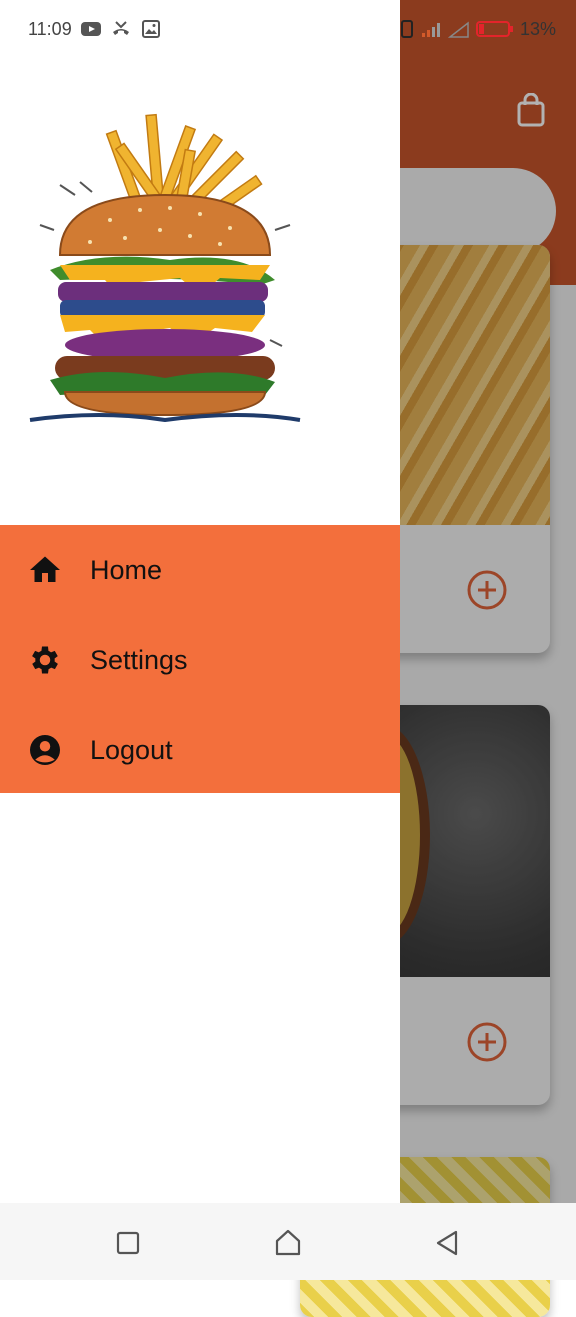 The width and height of the screenshot is (576, 1317). I want to click on status-time: 11:09, so click(50, 28).